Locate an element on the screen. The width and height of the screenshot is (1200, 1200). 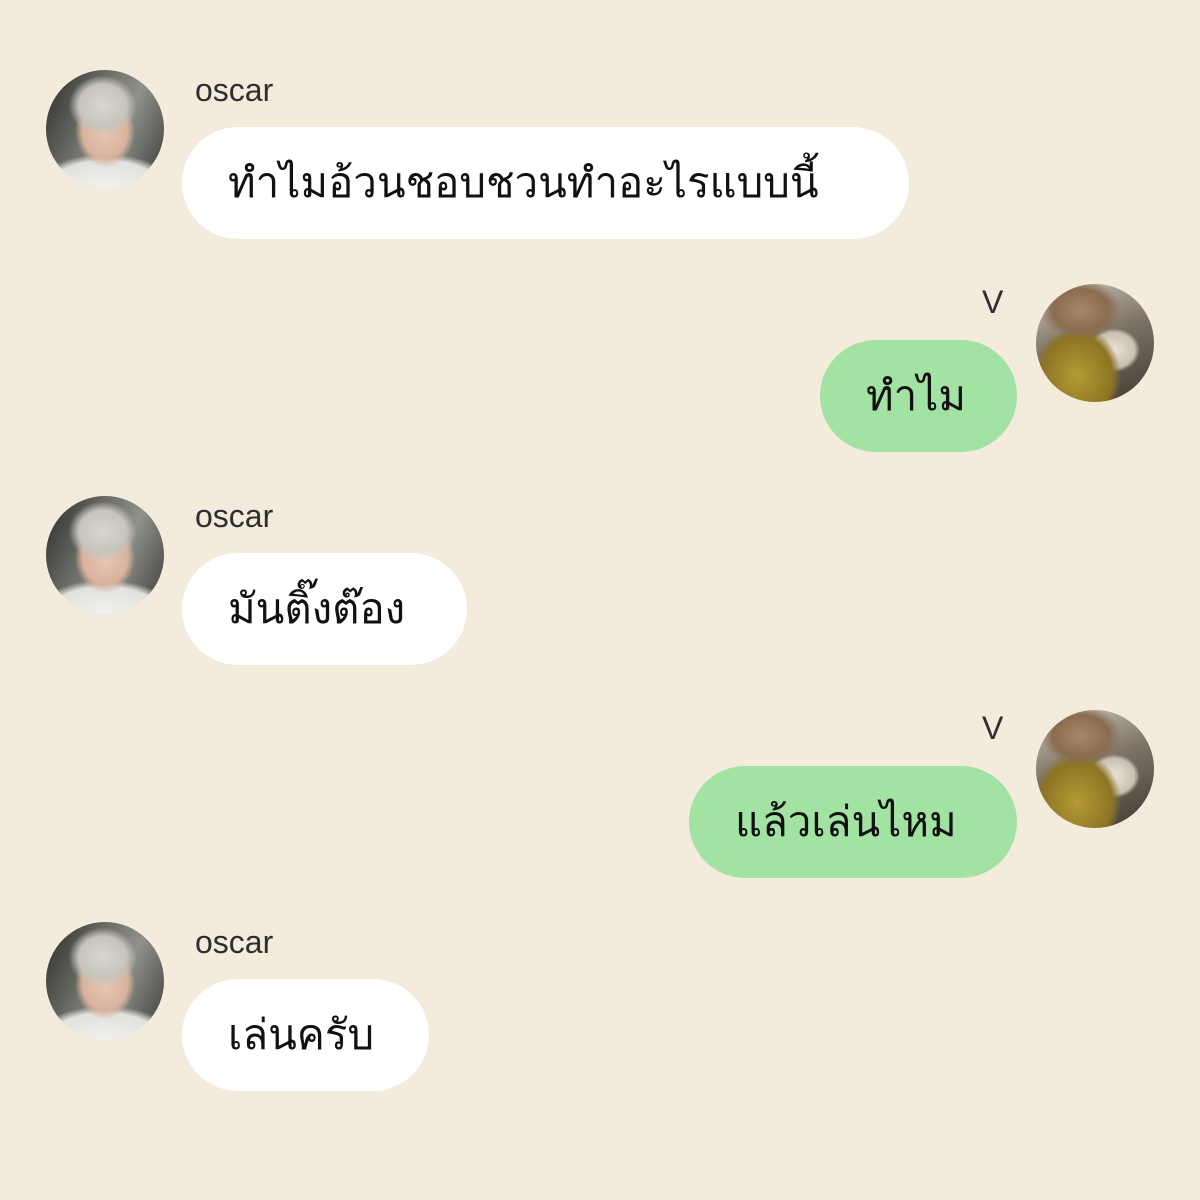
message-bubble-outgoing: ทำไม is located at coordinates (918, 396).